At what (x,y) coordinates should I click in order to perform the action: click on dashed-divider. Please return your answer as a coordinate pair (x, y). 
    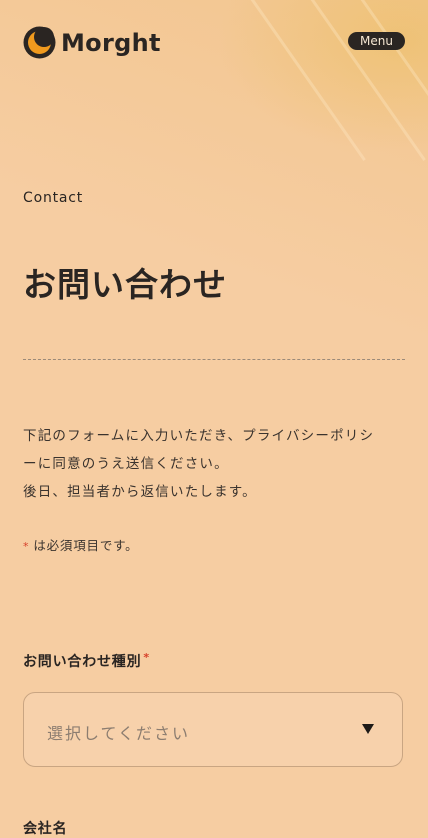
    Looking at the image, I should click on (214, 359).